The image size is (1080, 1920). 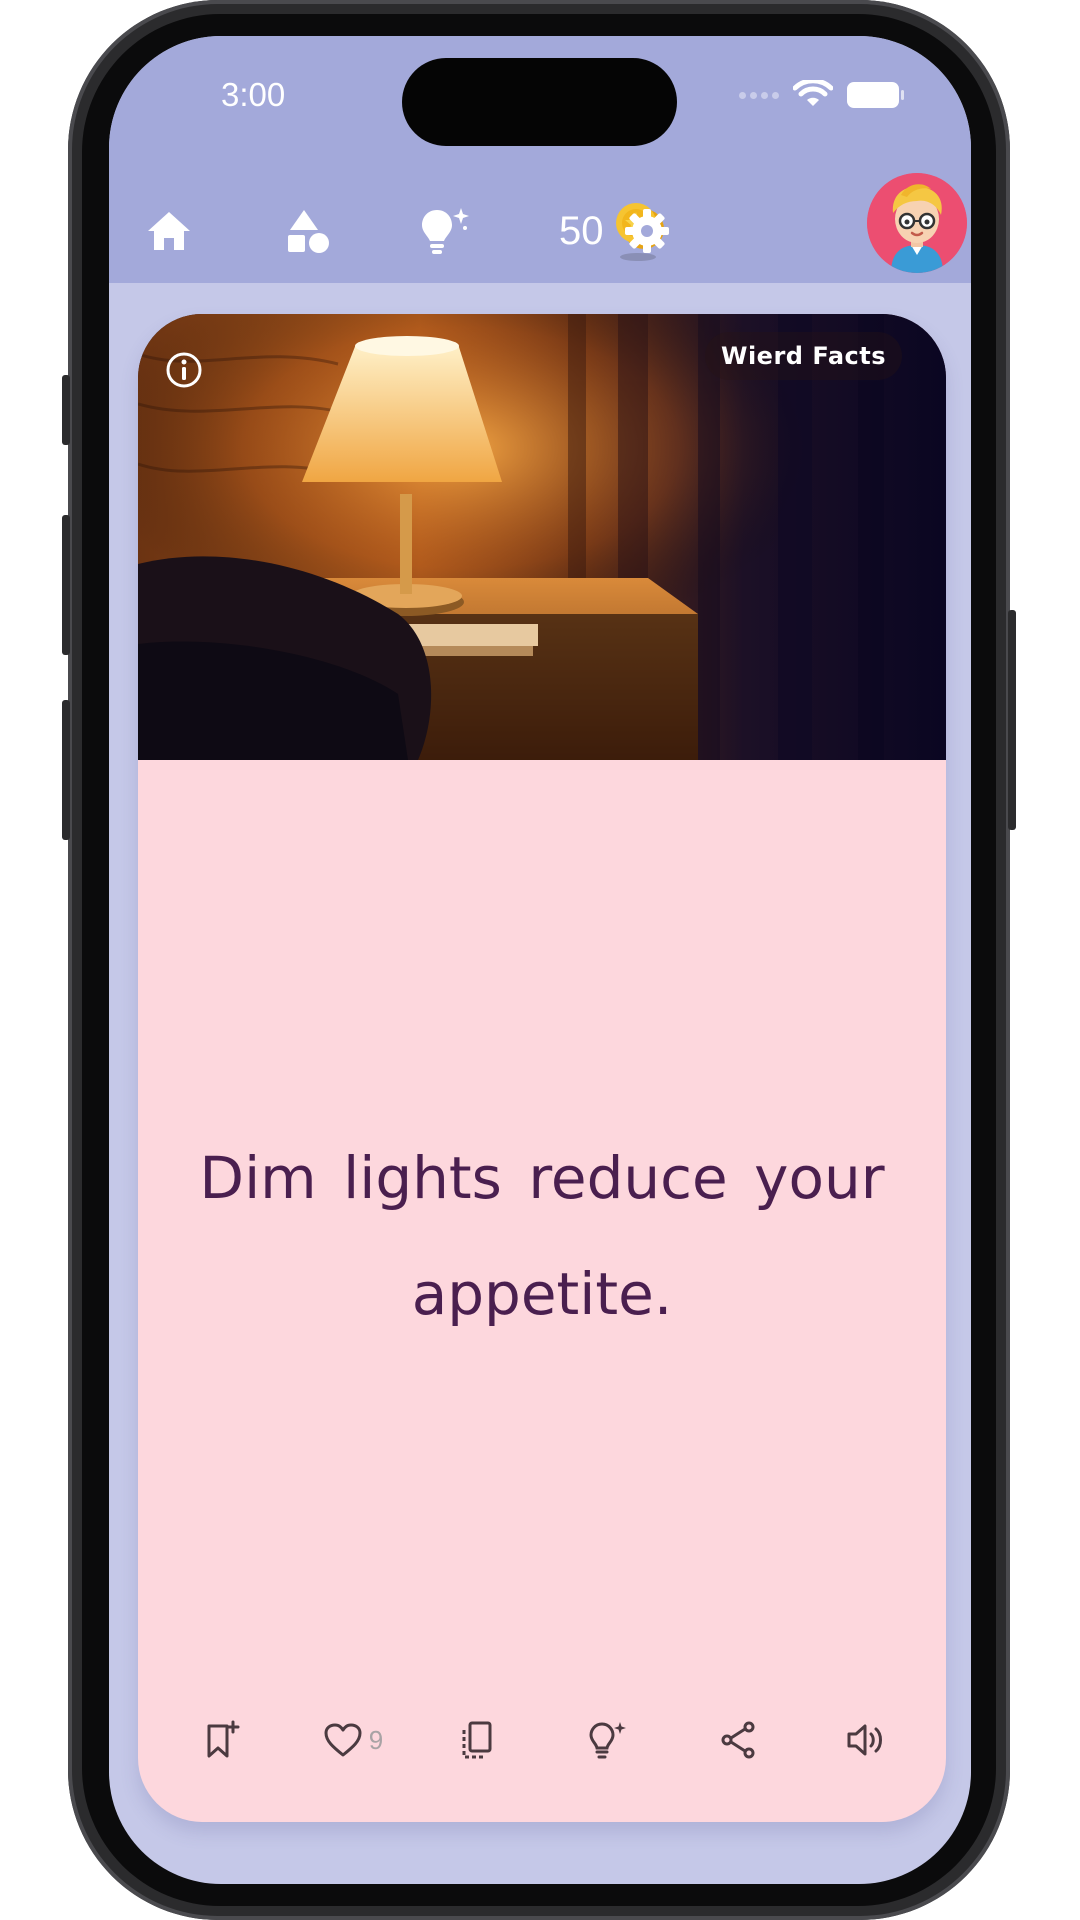 I want to click on share-button, so click(x=738, y=1740).